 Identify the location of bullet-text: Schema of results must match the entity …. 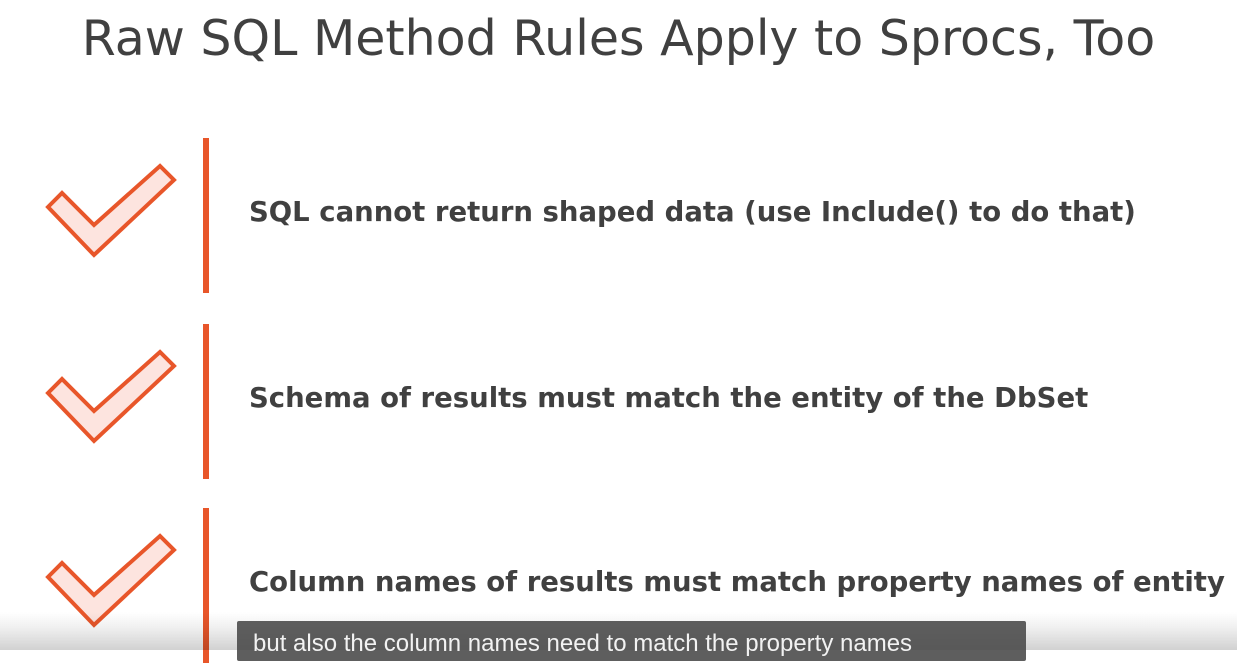
(669, 398).